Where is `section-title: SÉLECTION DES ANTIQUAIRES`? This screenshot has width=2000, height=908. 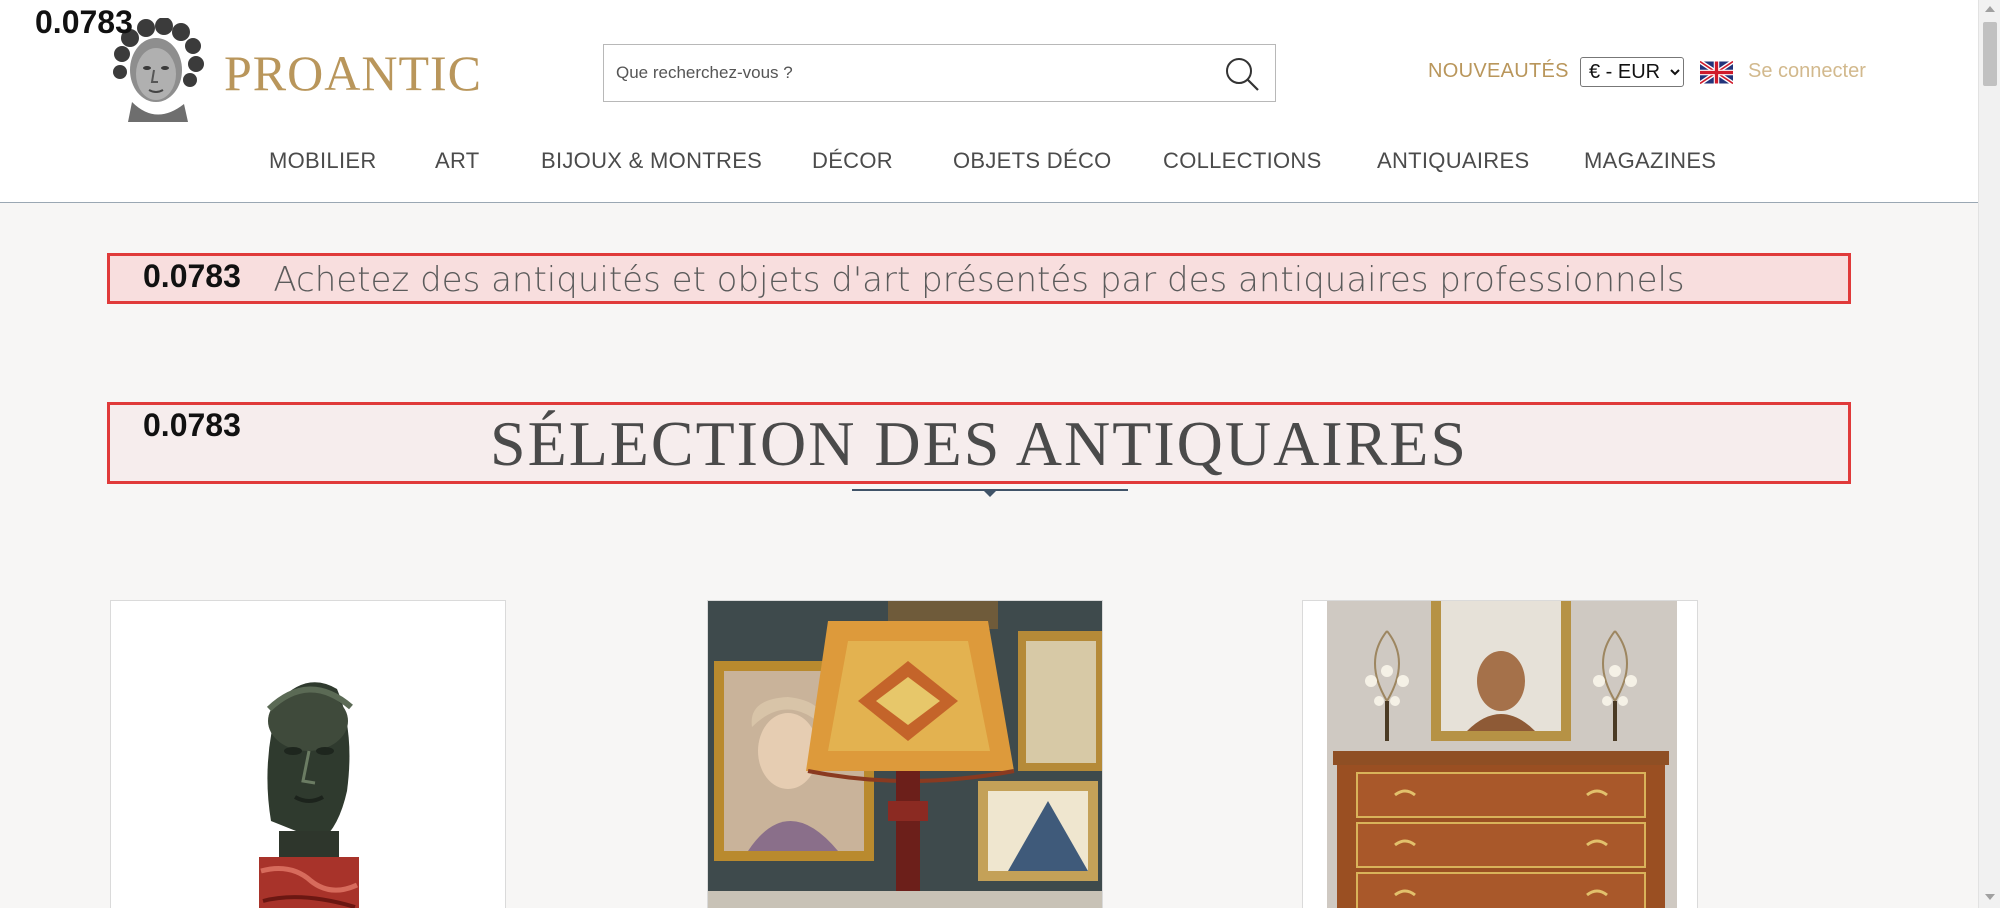 section-title: SÉLECTION DES ANTIQUAIRES is located at coordinates (979, 443).